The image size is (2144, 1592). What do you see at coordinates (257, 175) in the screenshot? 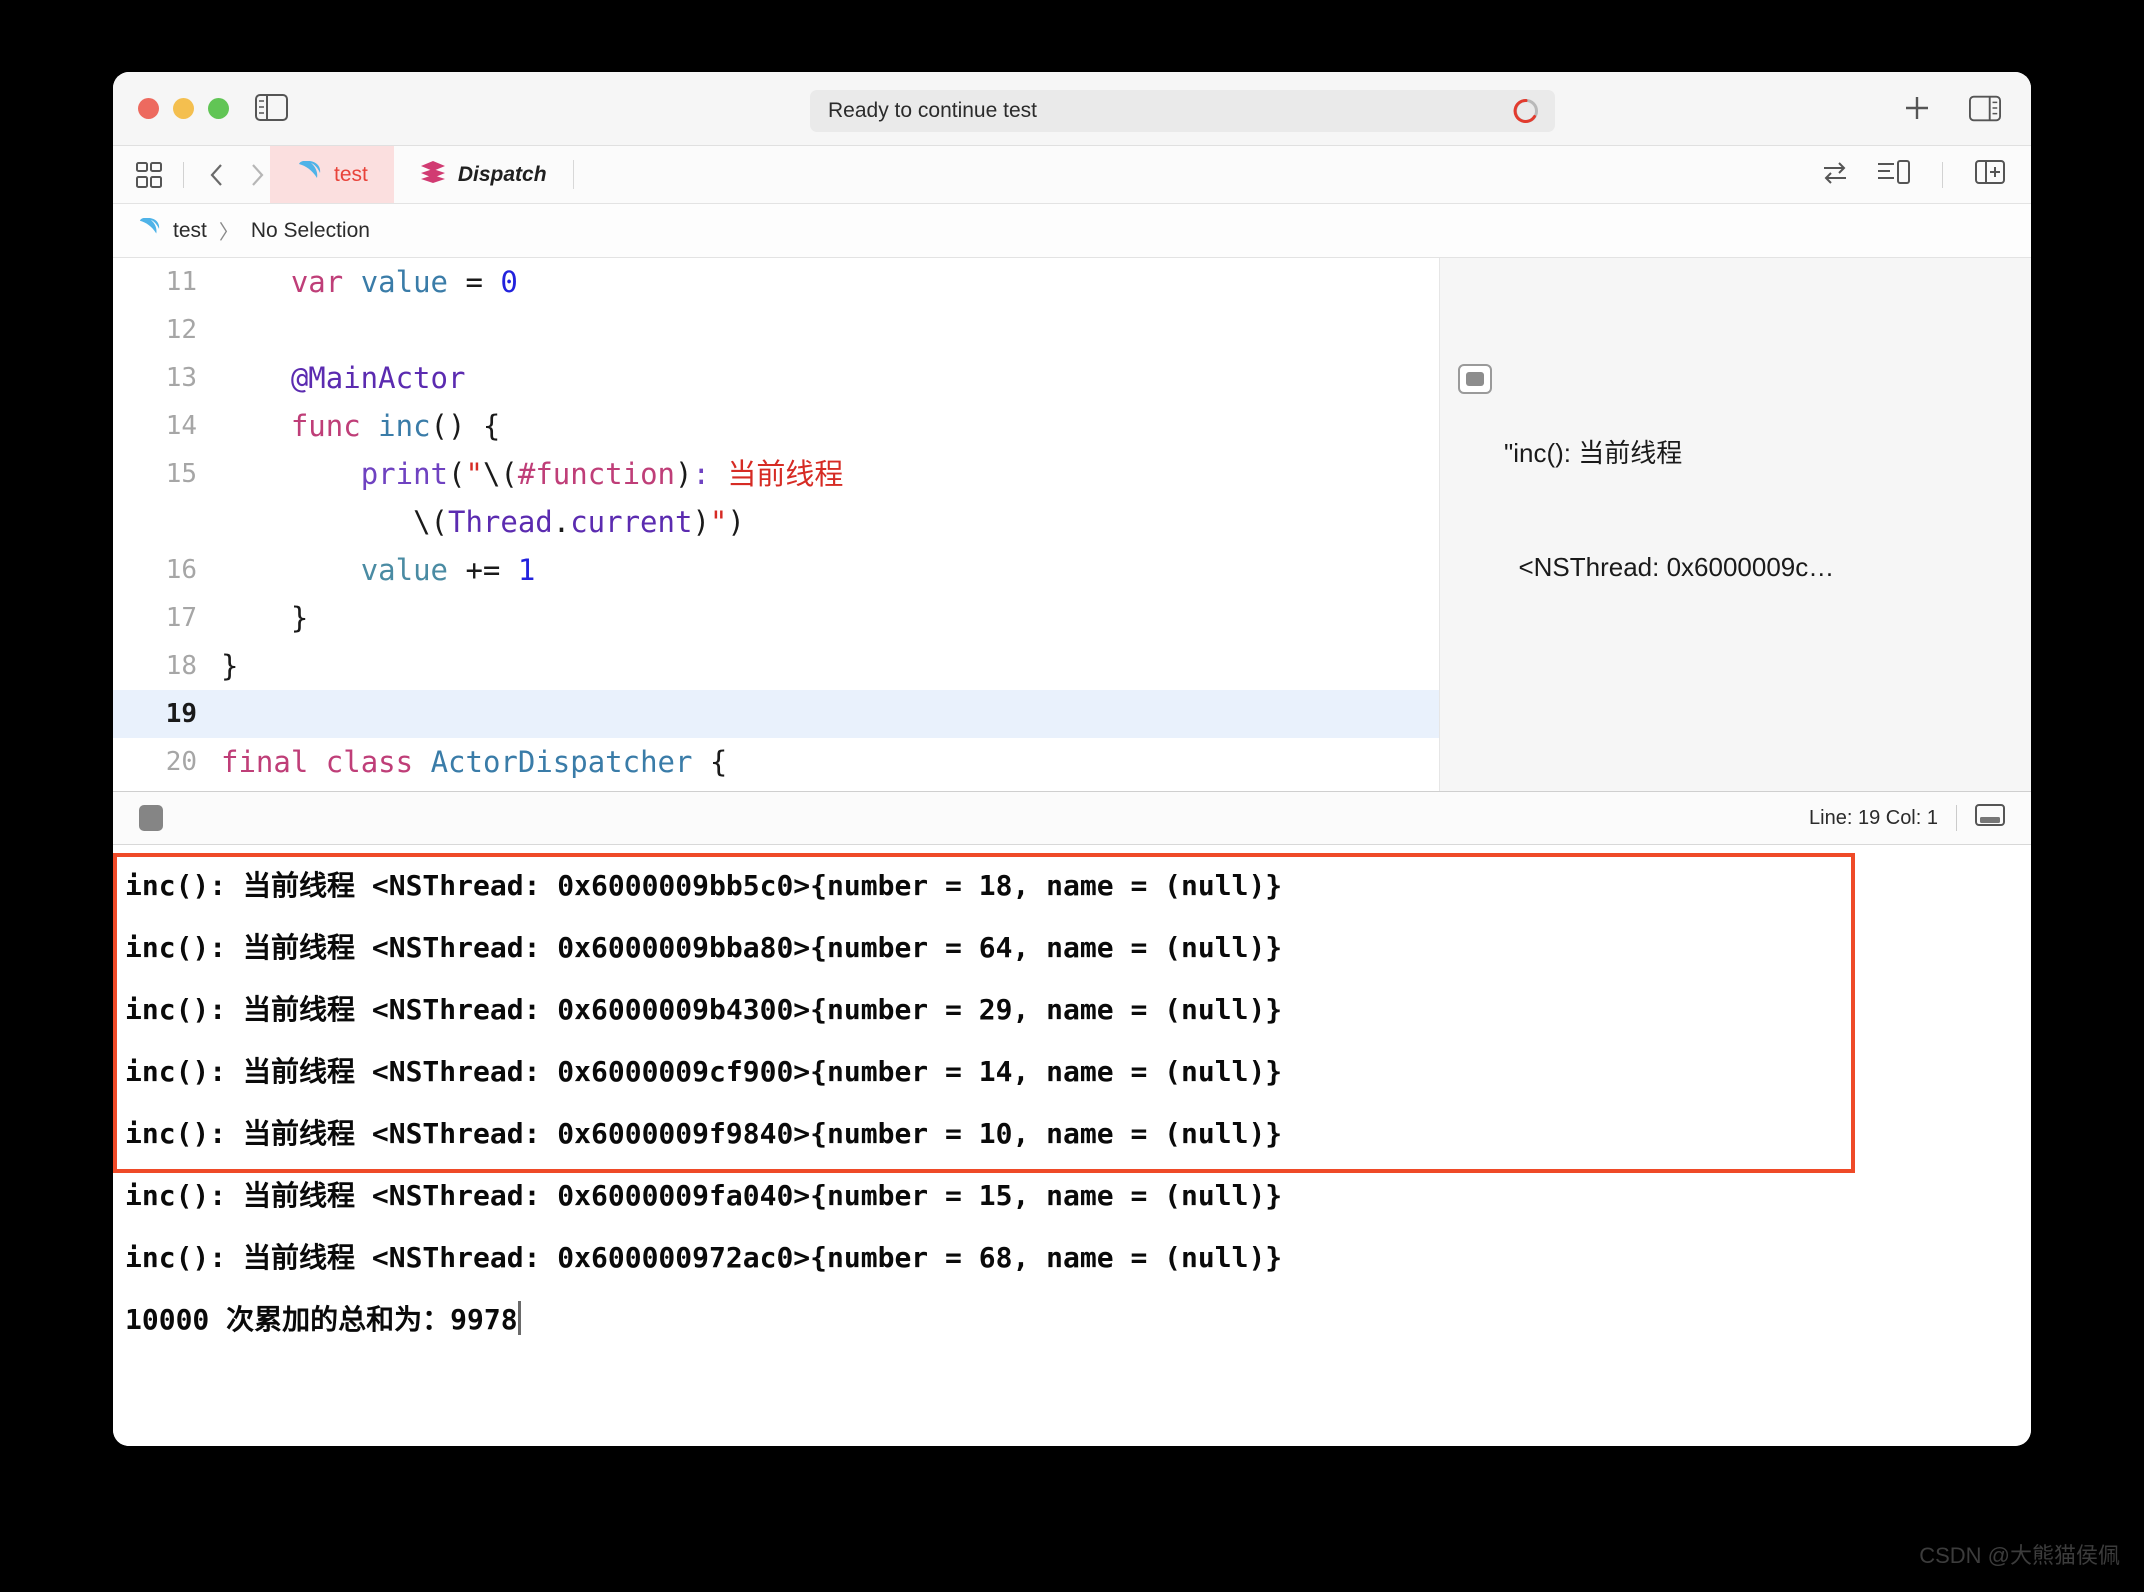
I see `chevron-right-icon` at bounding box center [257, 175].